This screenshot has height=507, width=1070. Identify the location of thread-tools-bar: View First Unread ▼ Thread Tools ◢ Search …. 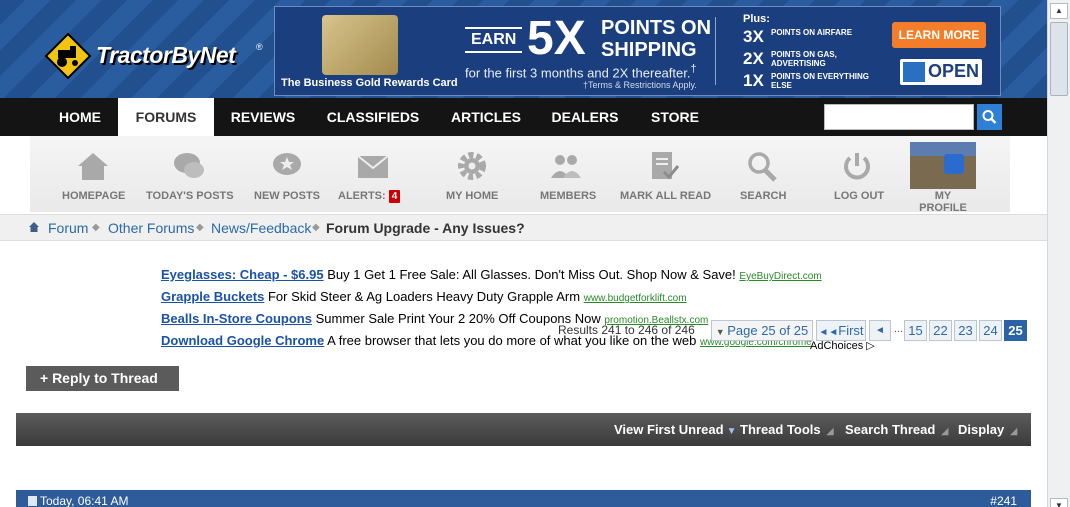
(523, 429).